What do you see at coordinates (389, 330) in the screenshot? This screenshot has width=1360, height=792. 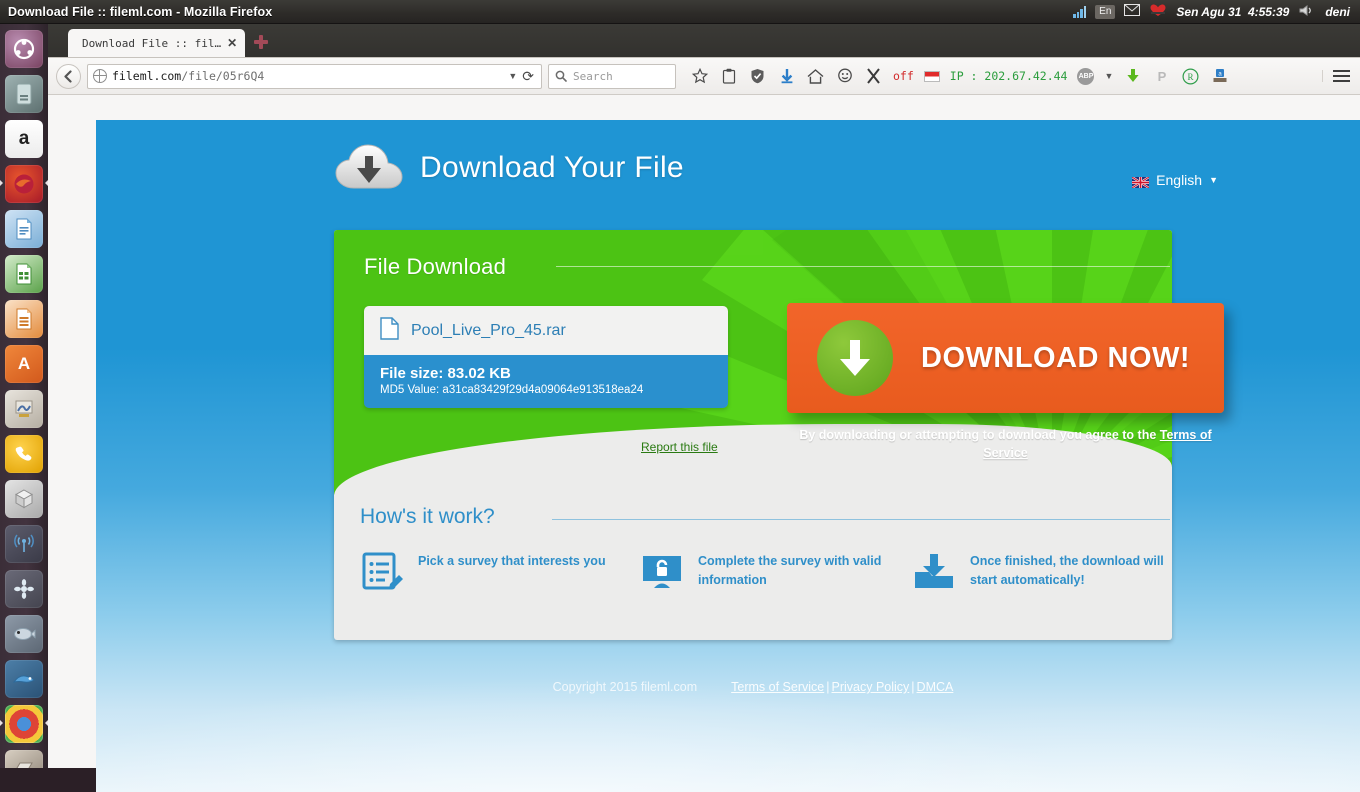 I see `file-icon` at bounding box center [389, 330].